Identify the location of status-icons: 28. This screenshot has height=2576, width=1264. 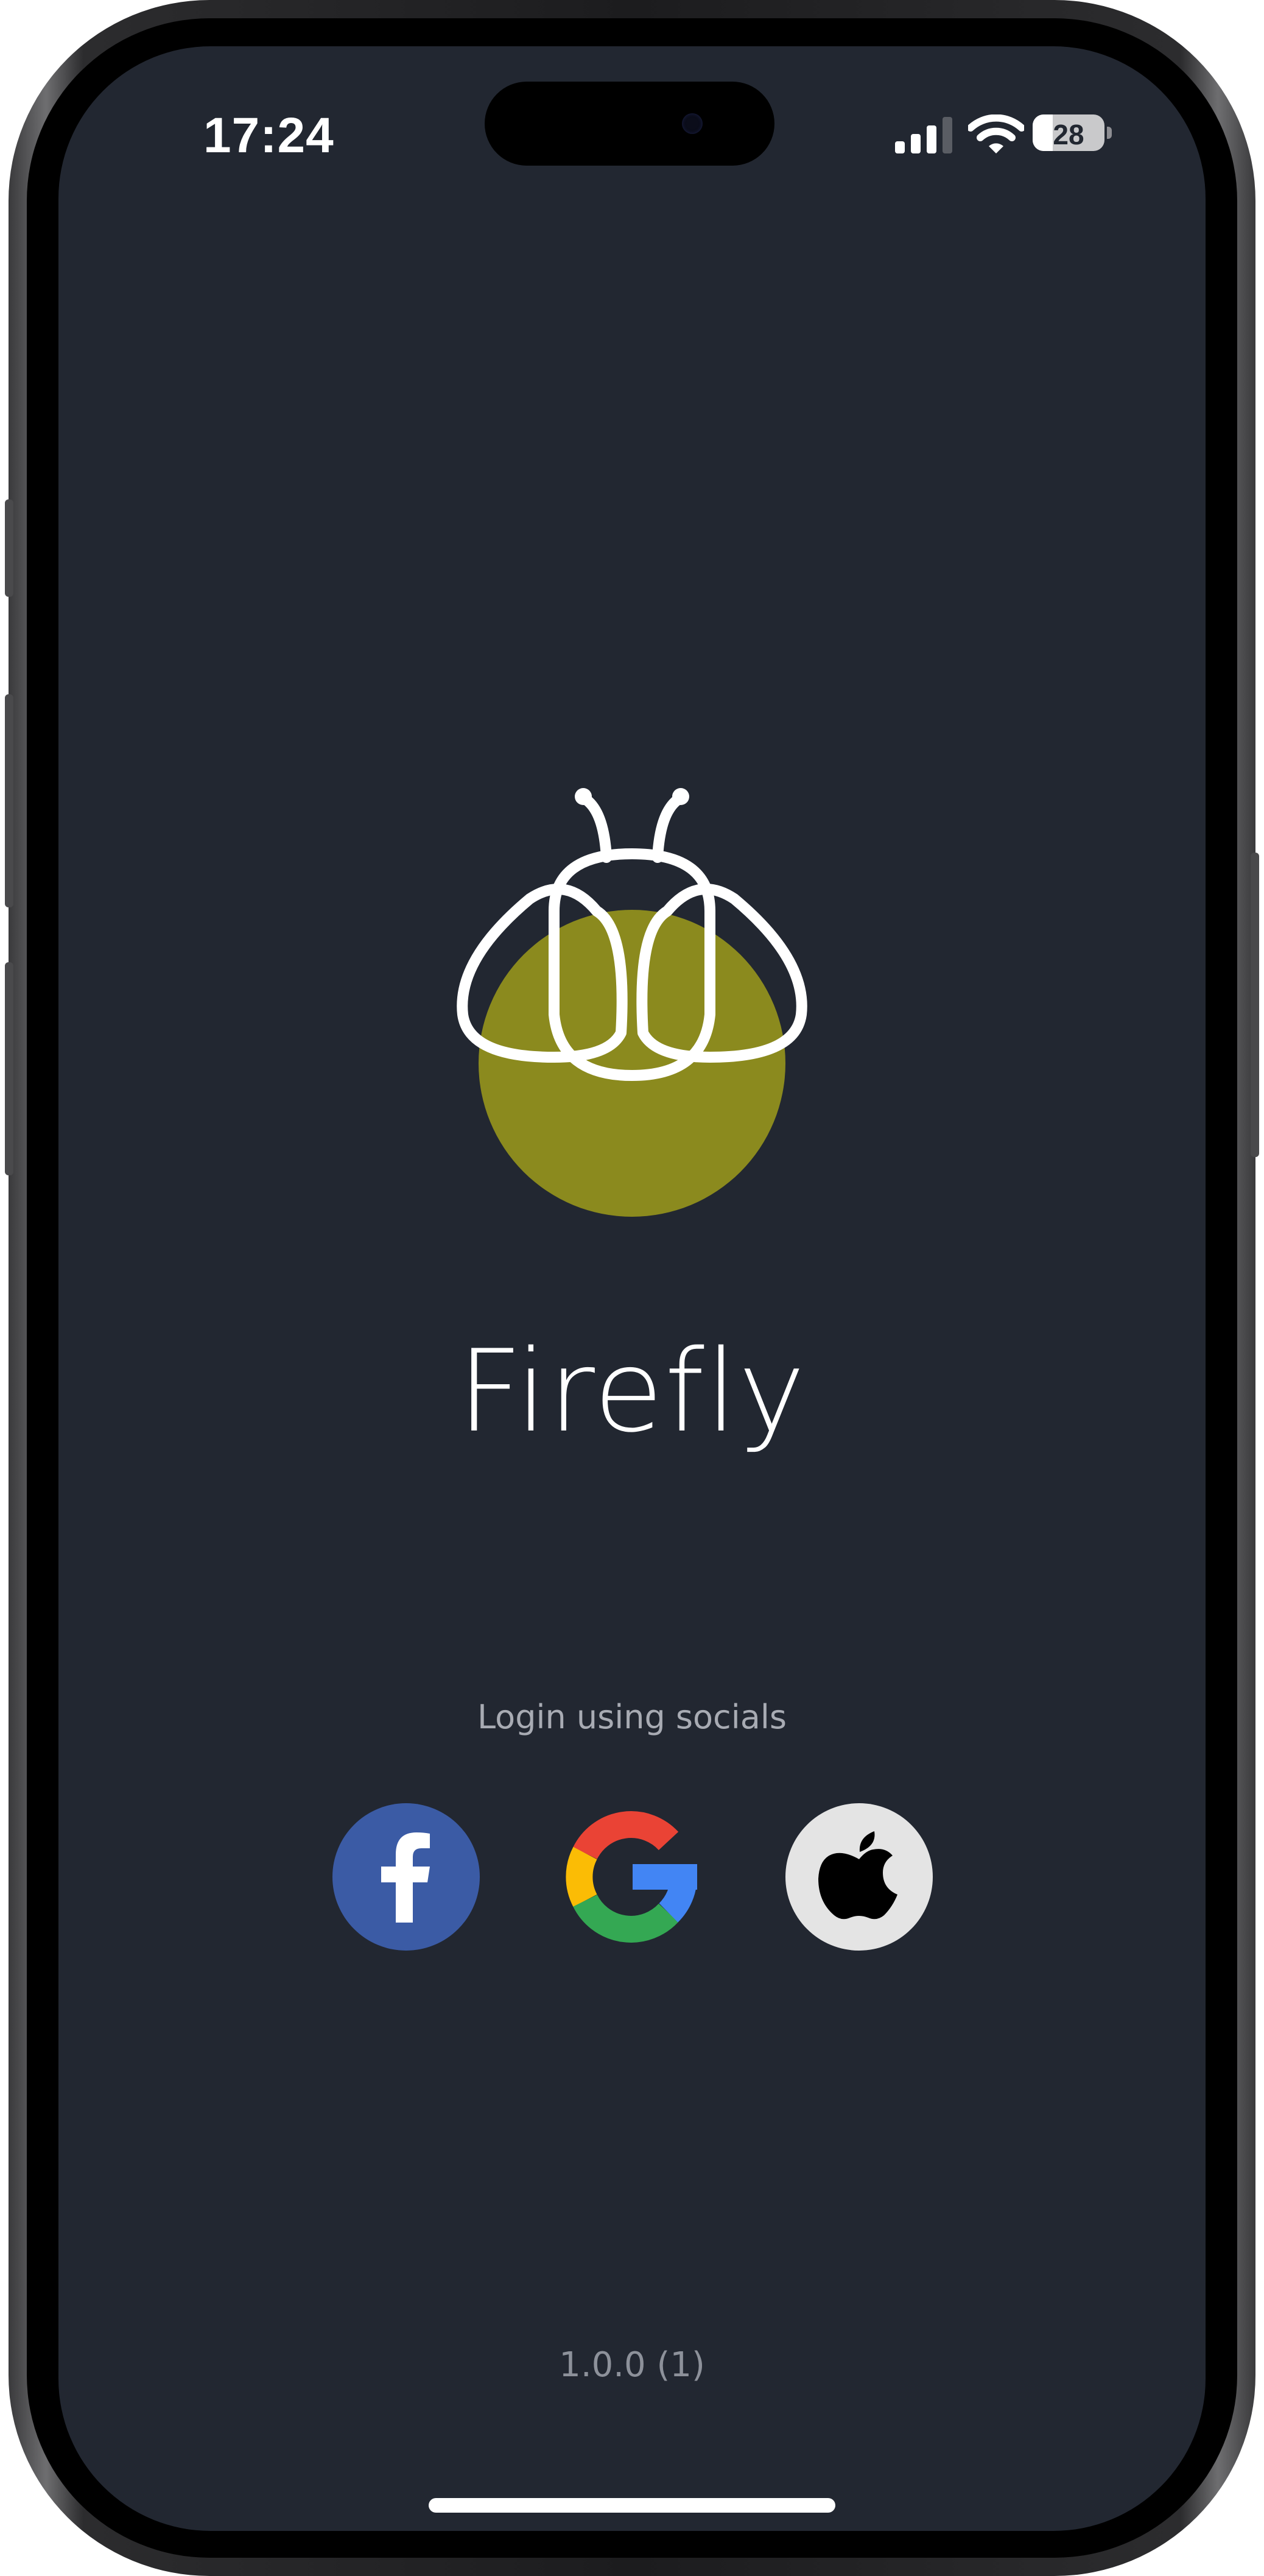
(992, 136).